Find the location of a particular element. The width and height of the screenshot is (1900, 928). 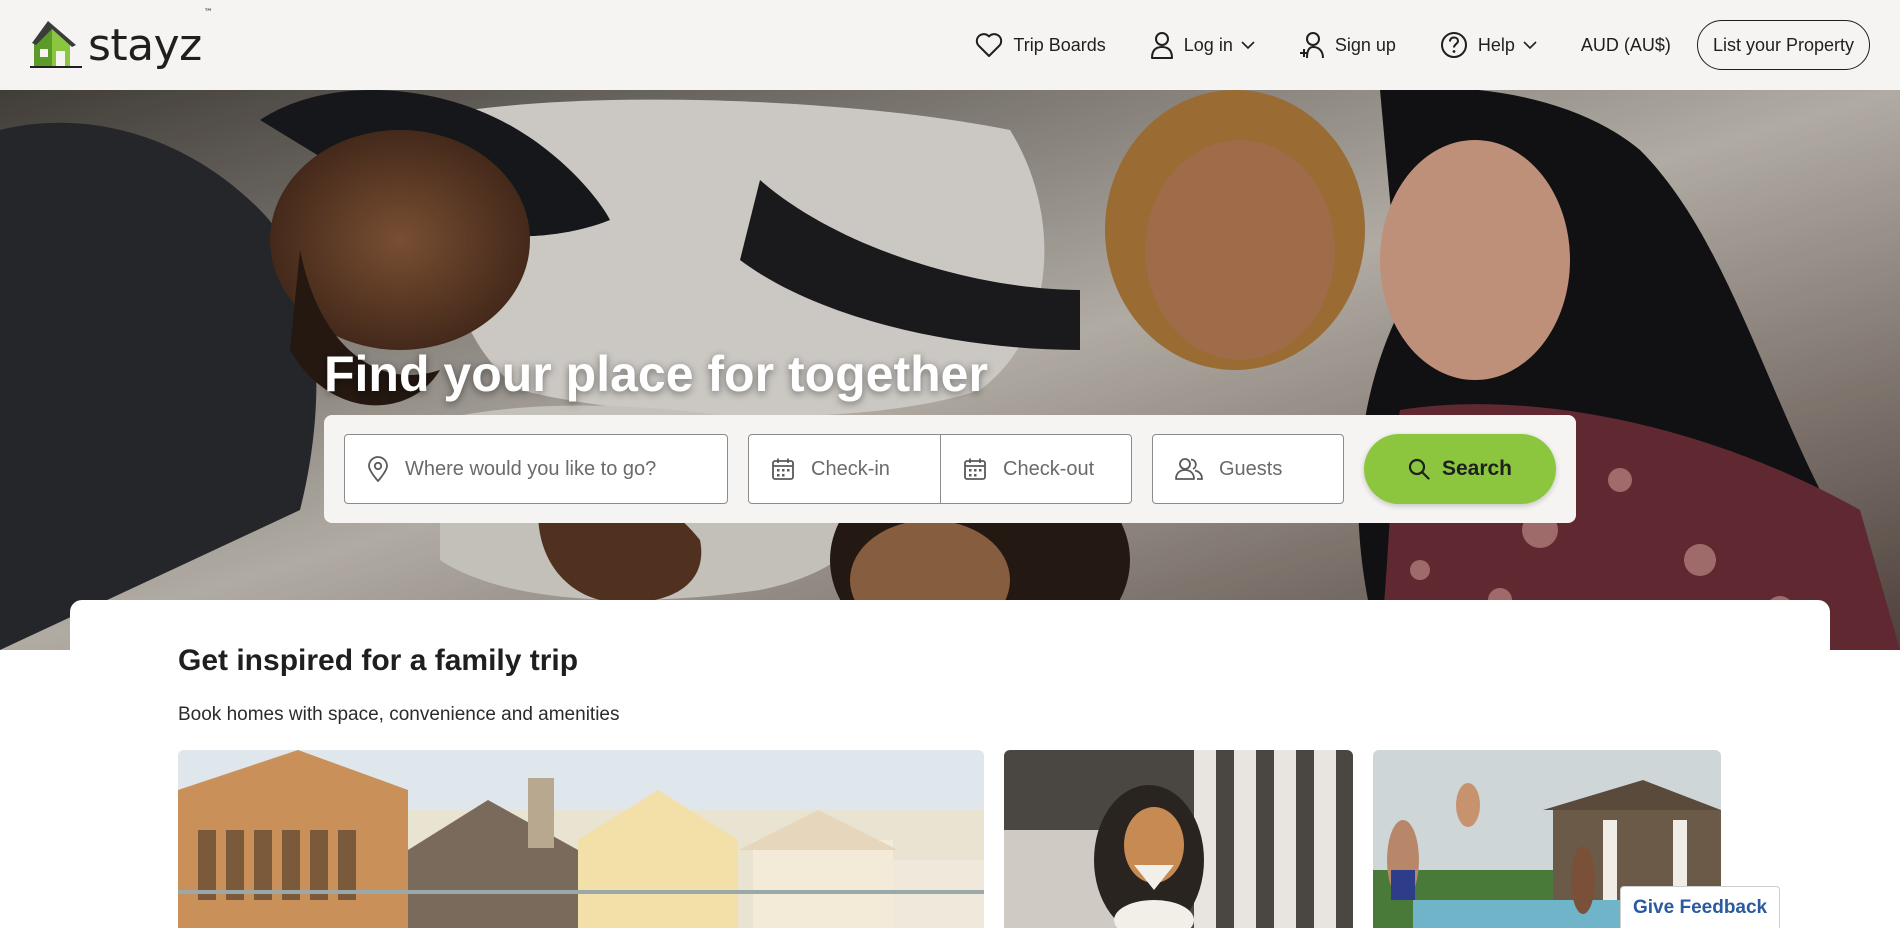

currency-label: AUD (AU$) is located at coordinates (1625, 44).